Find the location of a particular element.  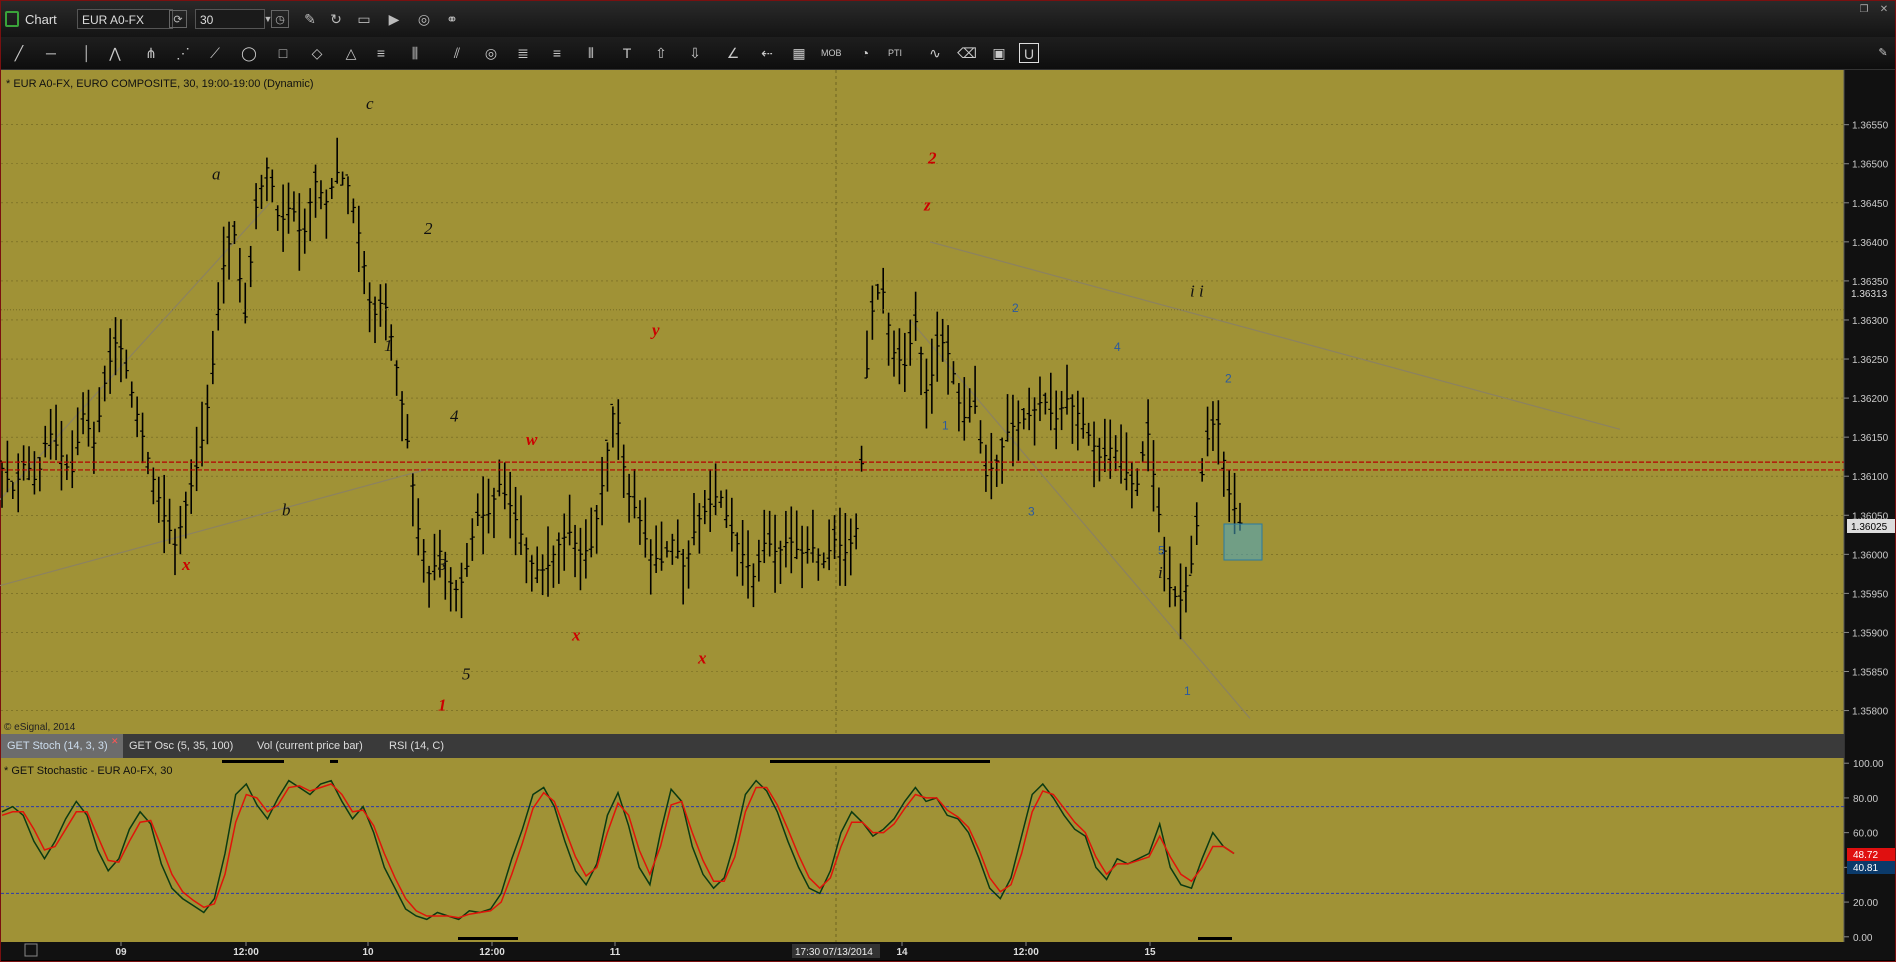

time-tick-label: 14 is located at coordinates (902, 952).